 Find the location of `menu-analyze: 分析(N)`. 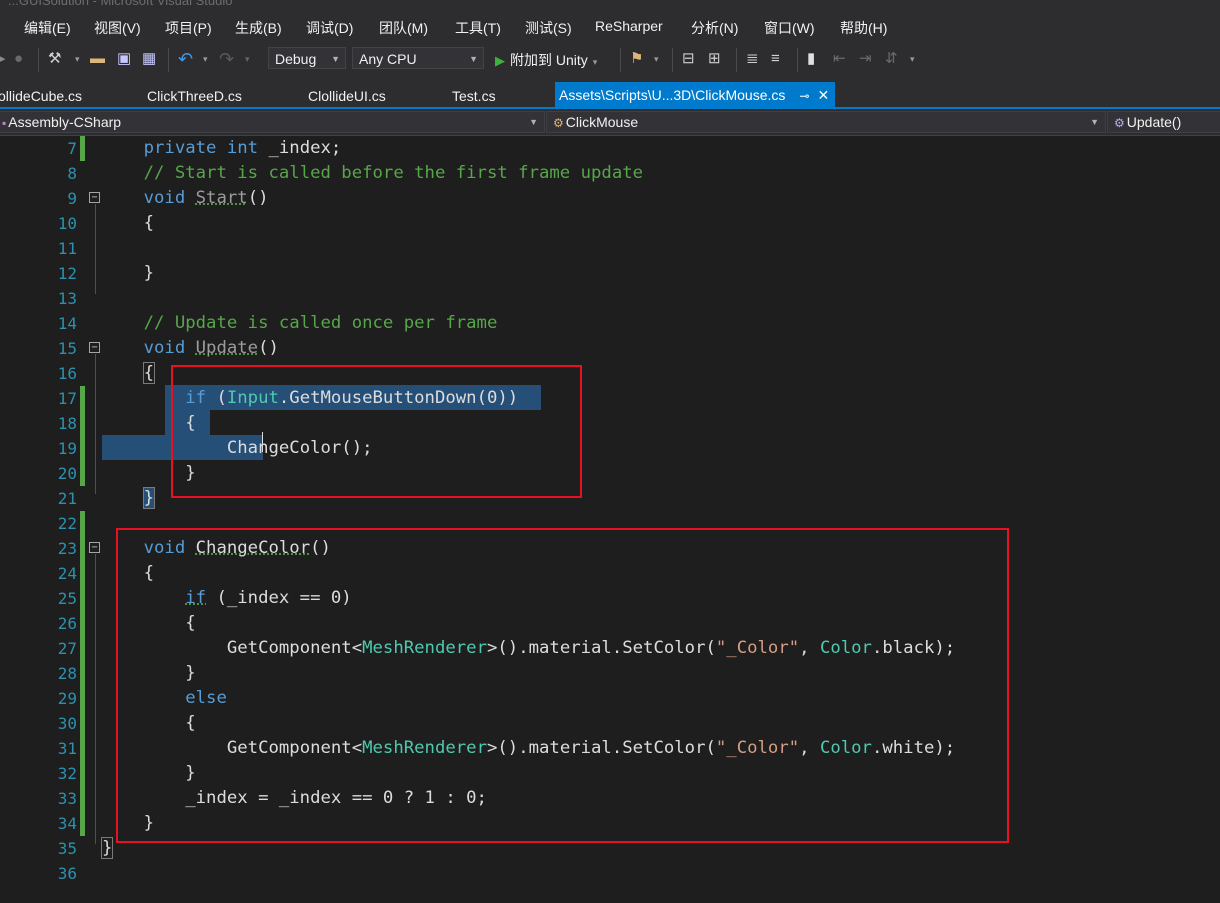

menu-analyze: 分析(N) is located at coordinates (714, 28).